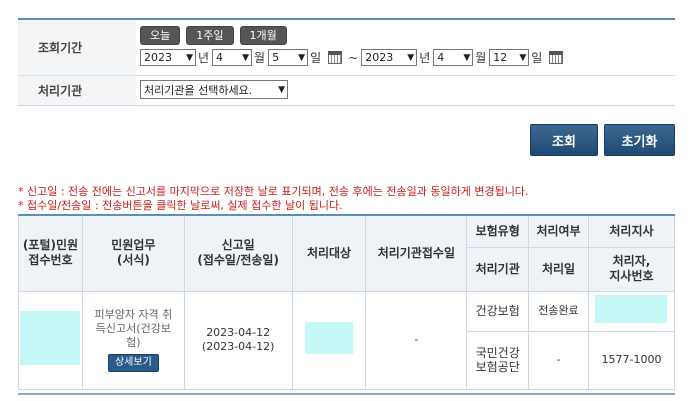 The height and width of the screenshot is (401, 700). I want to click on col-org-receipt: 처리기관접수일, so click(416, 253).